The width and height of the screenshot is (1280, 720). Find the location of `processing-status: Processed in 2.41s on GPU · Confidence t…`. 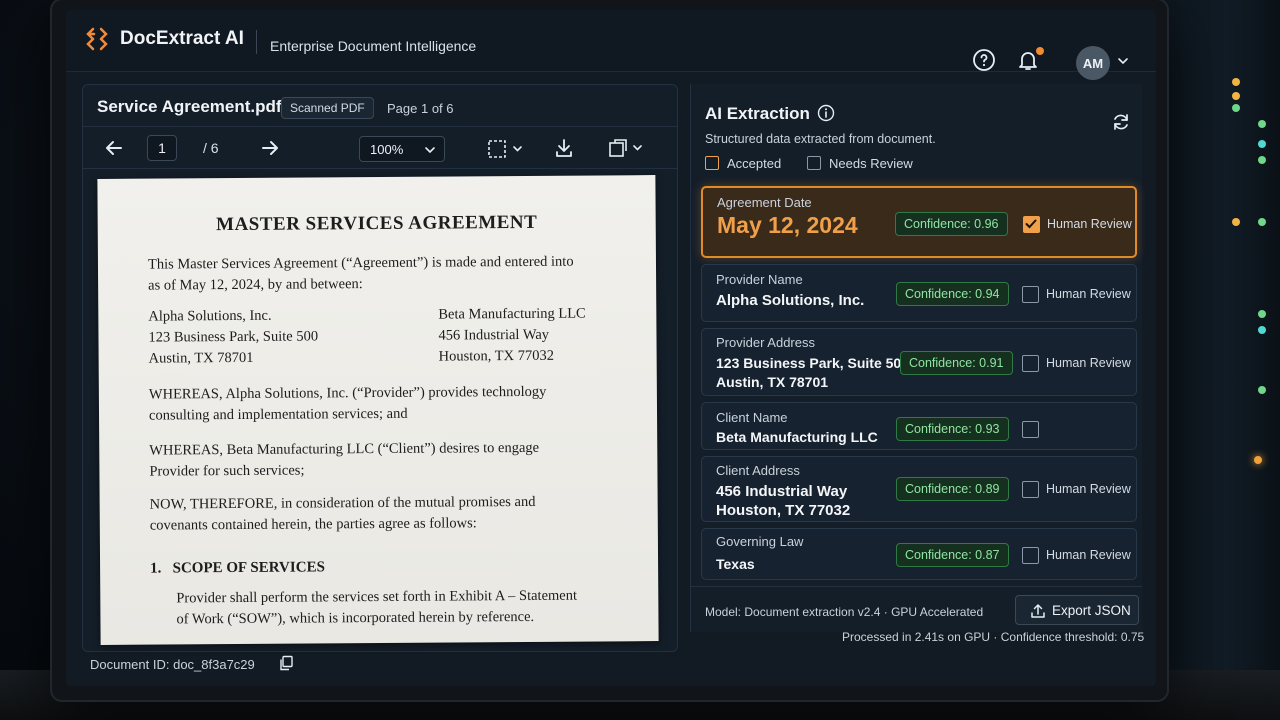

processing-status: Processed in 2.41s on GPU · Confidence t… is located at coordinates (993, 637).